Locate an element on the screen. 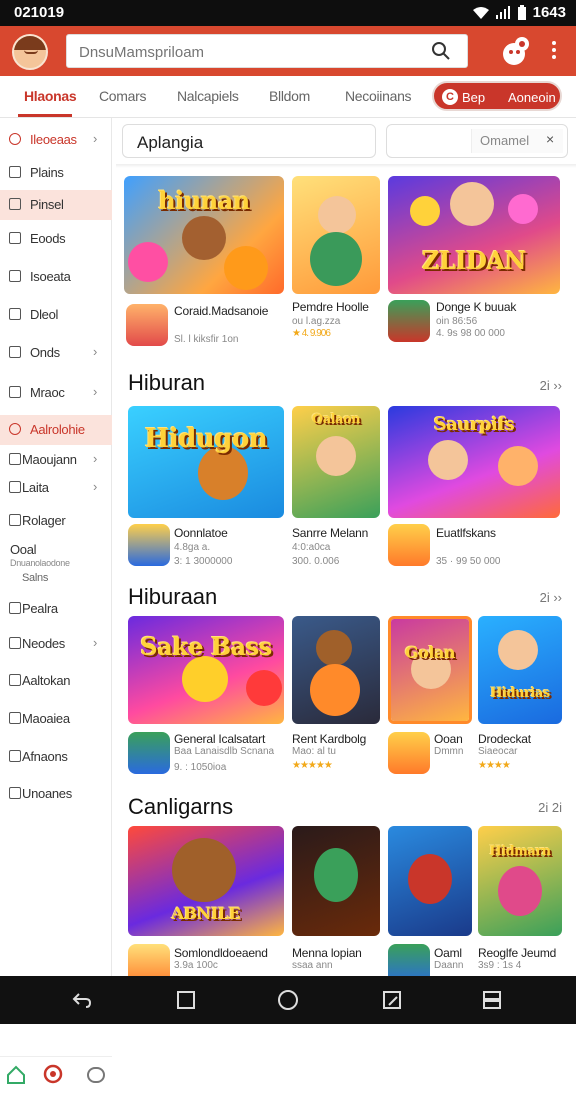 This screenshot has height=1094, width=576. sidebar-item-5: Isoeata is located at coordinates (56, 277).